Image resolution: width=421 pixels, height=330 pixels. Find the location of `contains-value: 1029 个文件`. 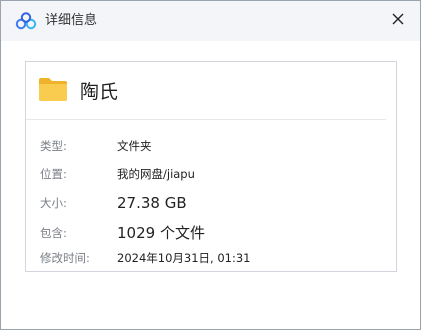

contains-value: 1029 个文件 is located at coordinates (161, 233).